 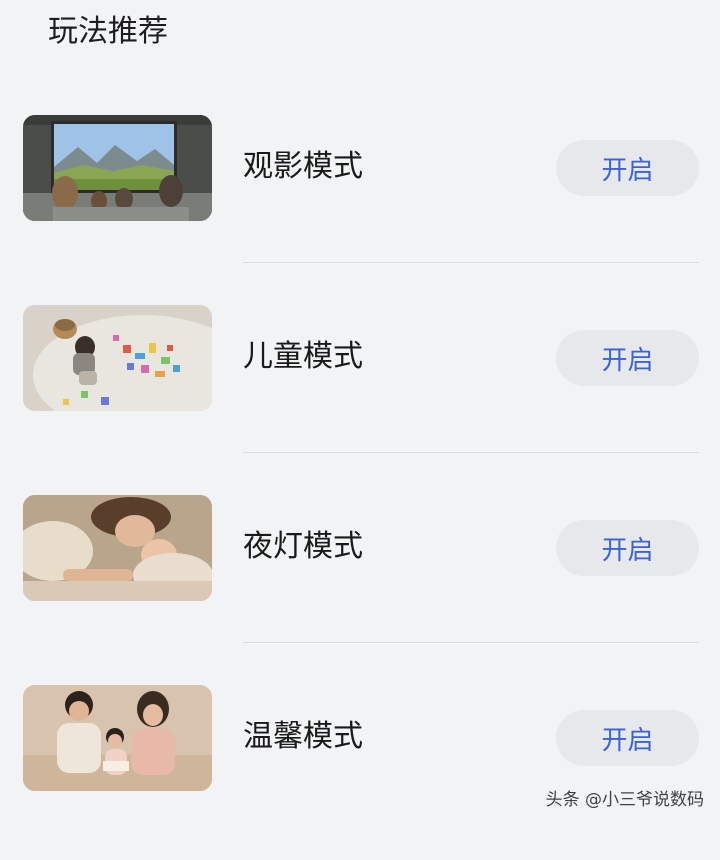 What do you see at coordinates (117, 168) in the screenshot?
I see `family-watching-tv-image` at bounding box center [117, 168].